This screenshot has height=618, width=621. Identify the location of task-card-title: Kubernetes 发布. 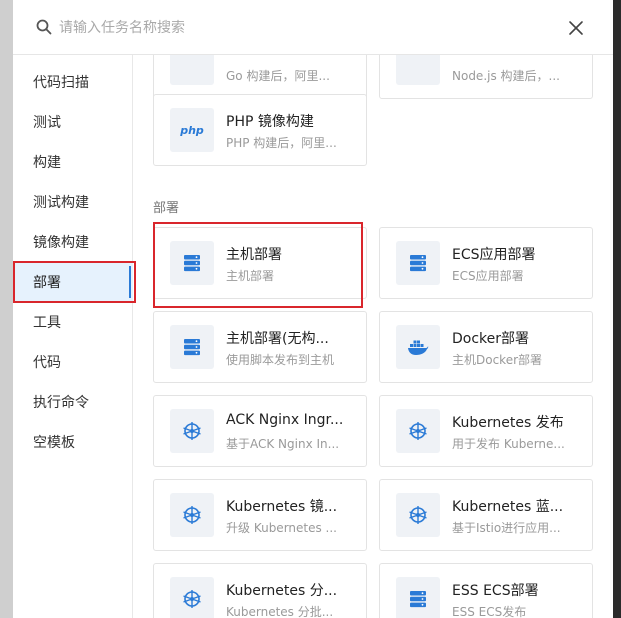
(508, 423).